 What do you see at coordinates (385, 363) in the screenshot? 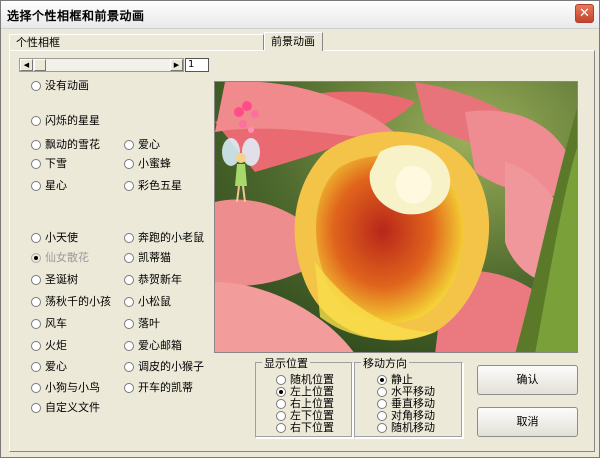
I see `motion-group-label: 移动方向` at bounding box center [385, 363].